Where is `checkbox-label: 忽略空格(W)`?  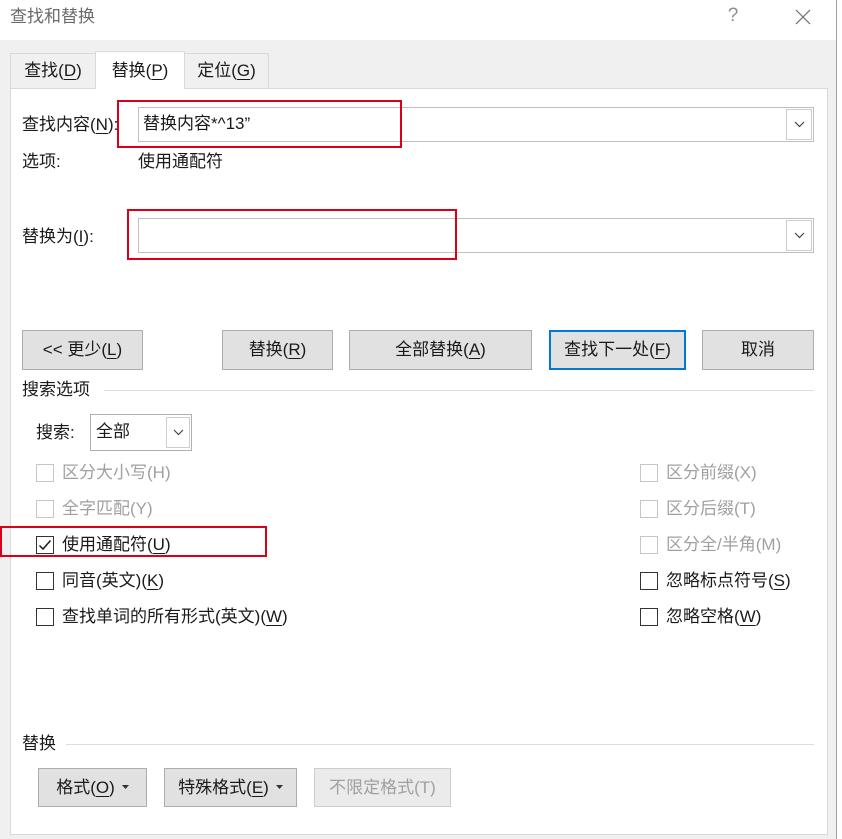 checkbox-label: 忽略空格(W) is located at coordinates (713, 617).